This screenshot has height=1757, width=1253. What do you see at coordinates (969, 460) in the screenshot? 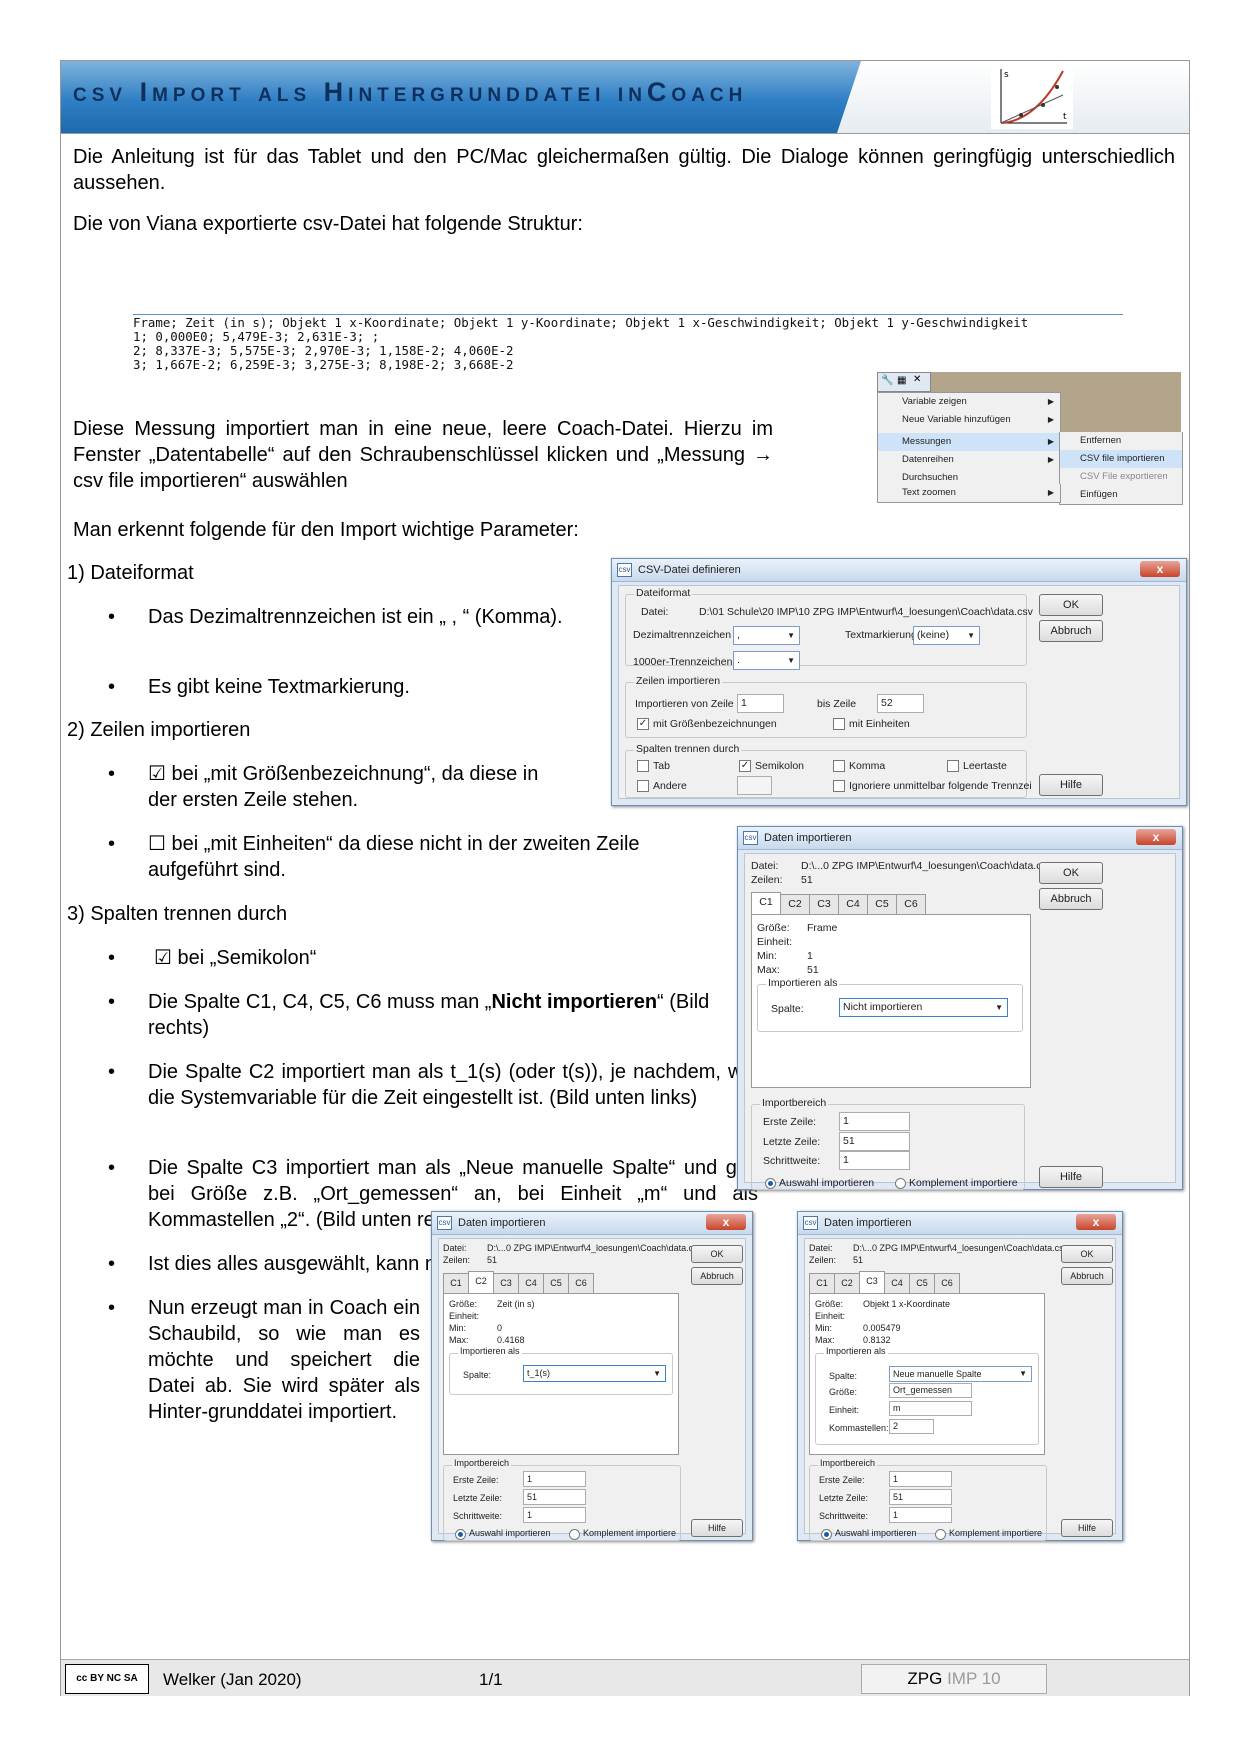
I see `menu-item-datenreihen: Datenreihen ▶` at bounding box center [969, 460].